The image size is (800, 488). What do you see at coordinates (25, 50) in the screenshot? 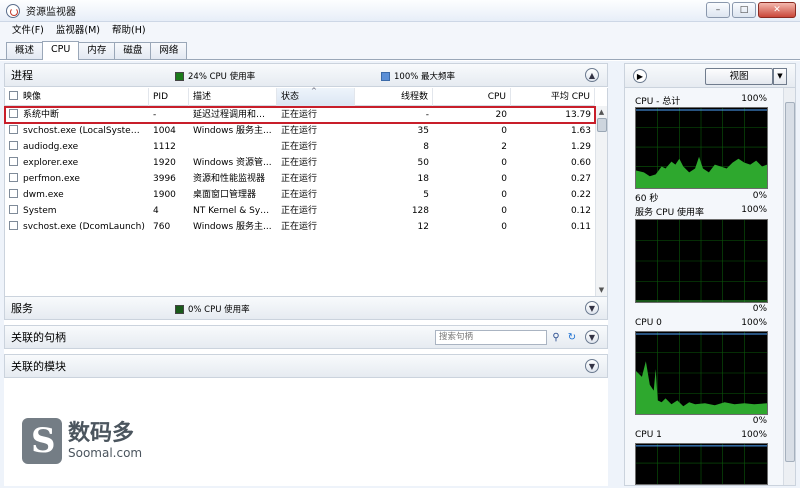
I see `tab-overview: 概述` at bounding box center [25, 50].